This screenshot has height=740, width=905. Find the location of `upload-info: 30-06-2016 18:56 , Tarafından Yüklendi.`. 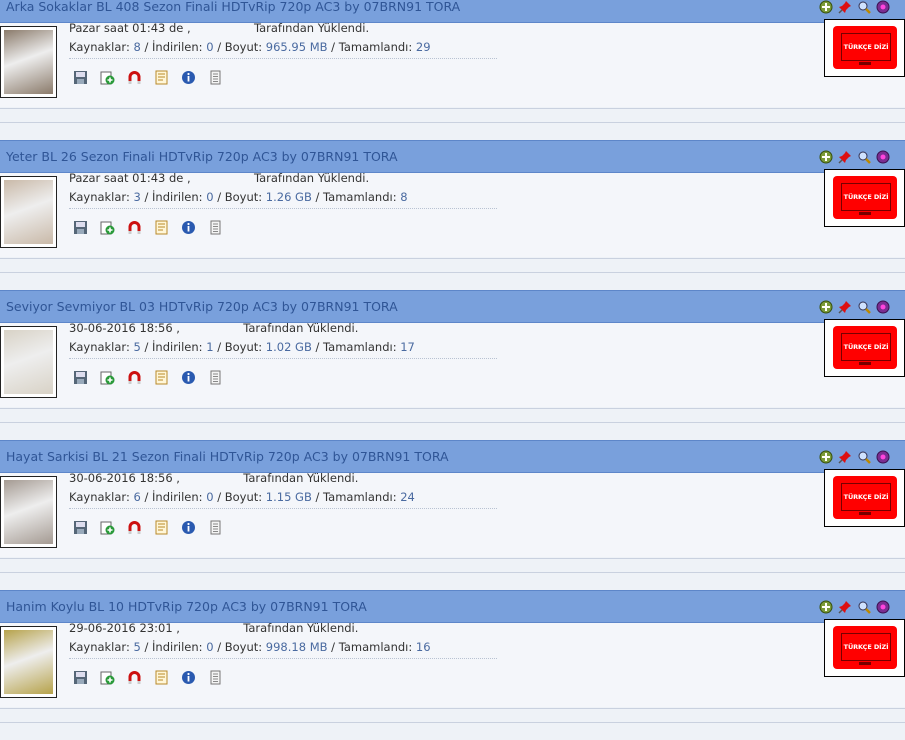

upload-info: 30-06-2016 18:56 , Tarafından Yüklendi. is located at coordinates (213, 478).